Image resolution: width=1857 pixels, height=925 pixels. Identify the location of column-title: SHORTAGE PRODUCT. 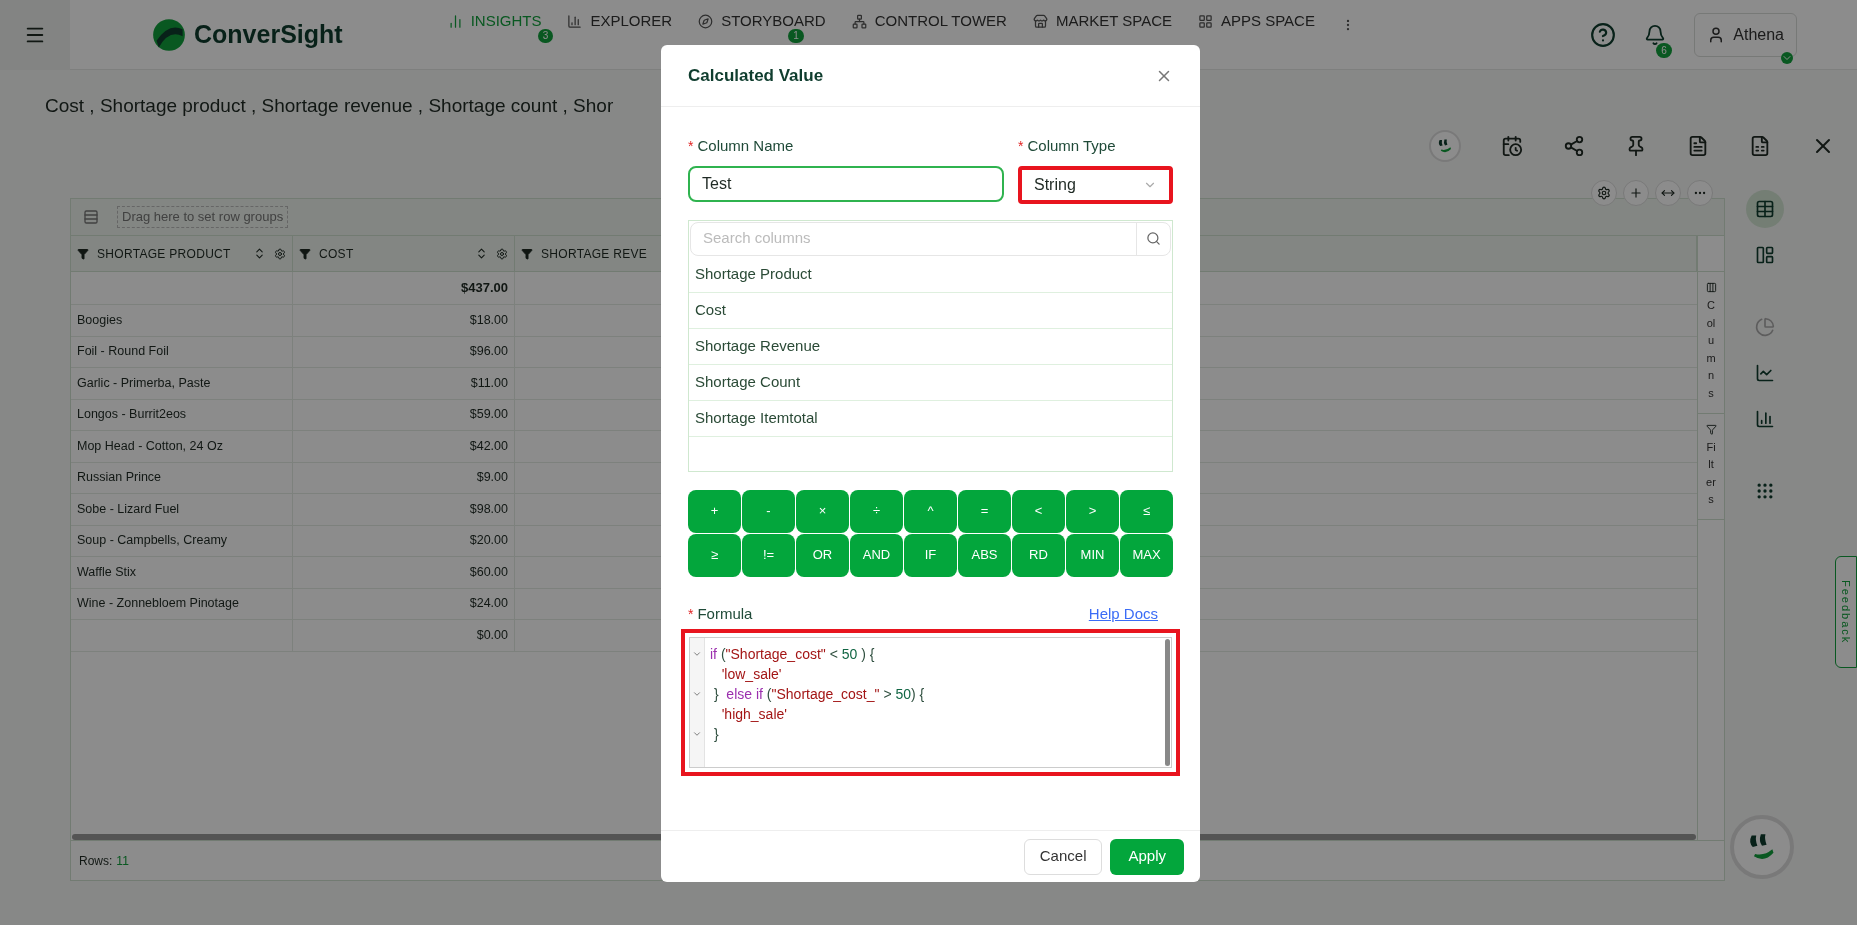
(164, 254).